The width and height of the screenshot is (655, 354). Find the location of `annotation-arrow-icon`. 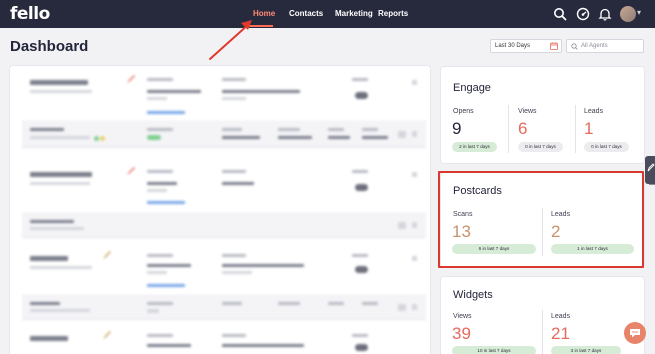

annotation-arrow-icon is located at coordinates (230, 40).